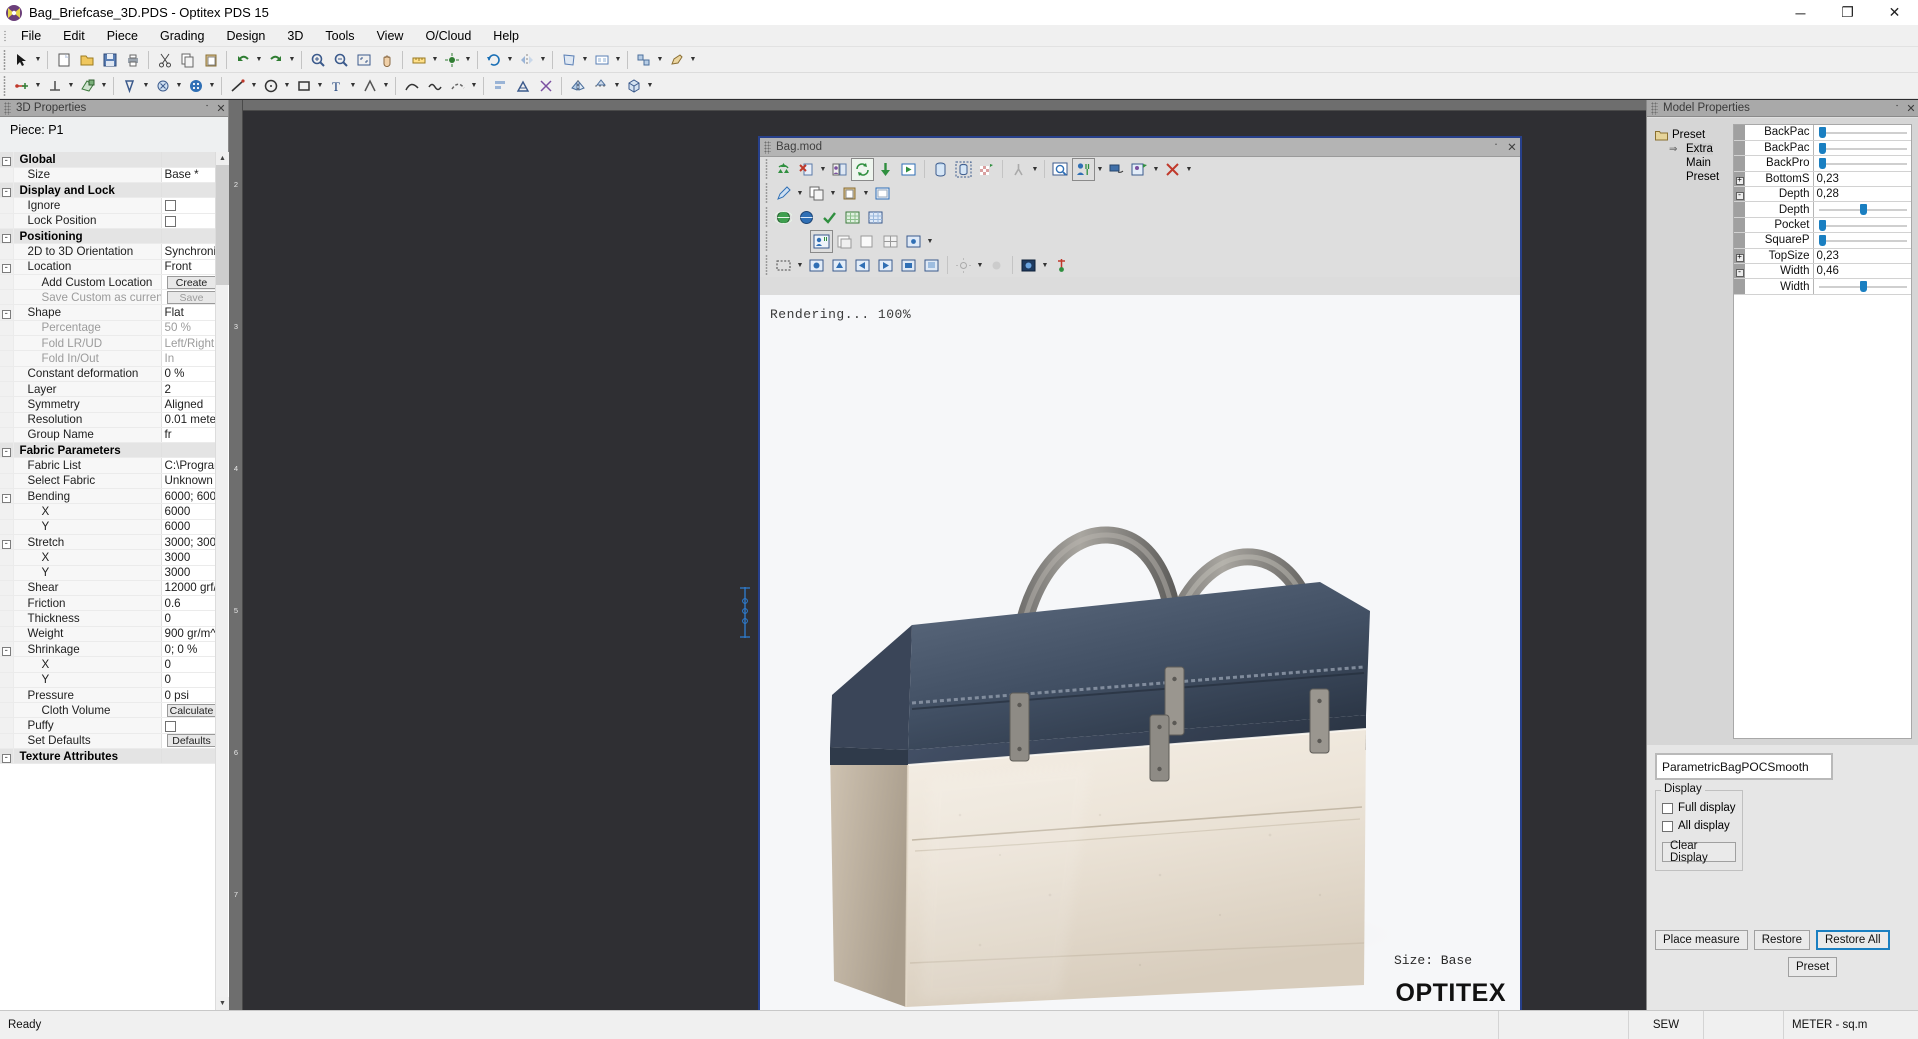 This screenshot has width=1918, height=1039. Describe the element at coordinates (833, 193) in the screenshot. I see `copy-piece-caret-icon: ▼` at that location.